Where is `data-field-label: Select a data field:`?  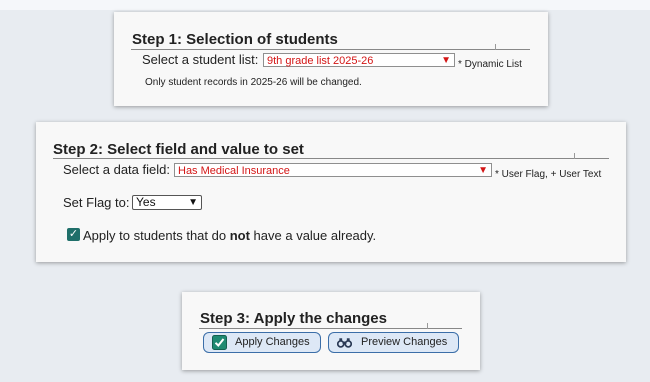 data-field-label: Select a data field: is located at coordinates (116, 169).